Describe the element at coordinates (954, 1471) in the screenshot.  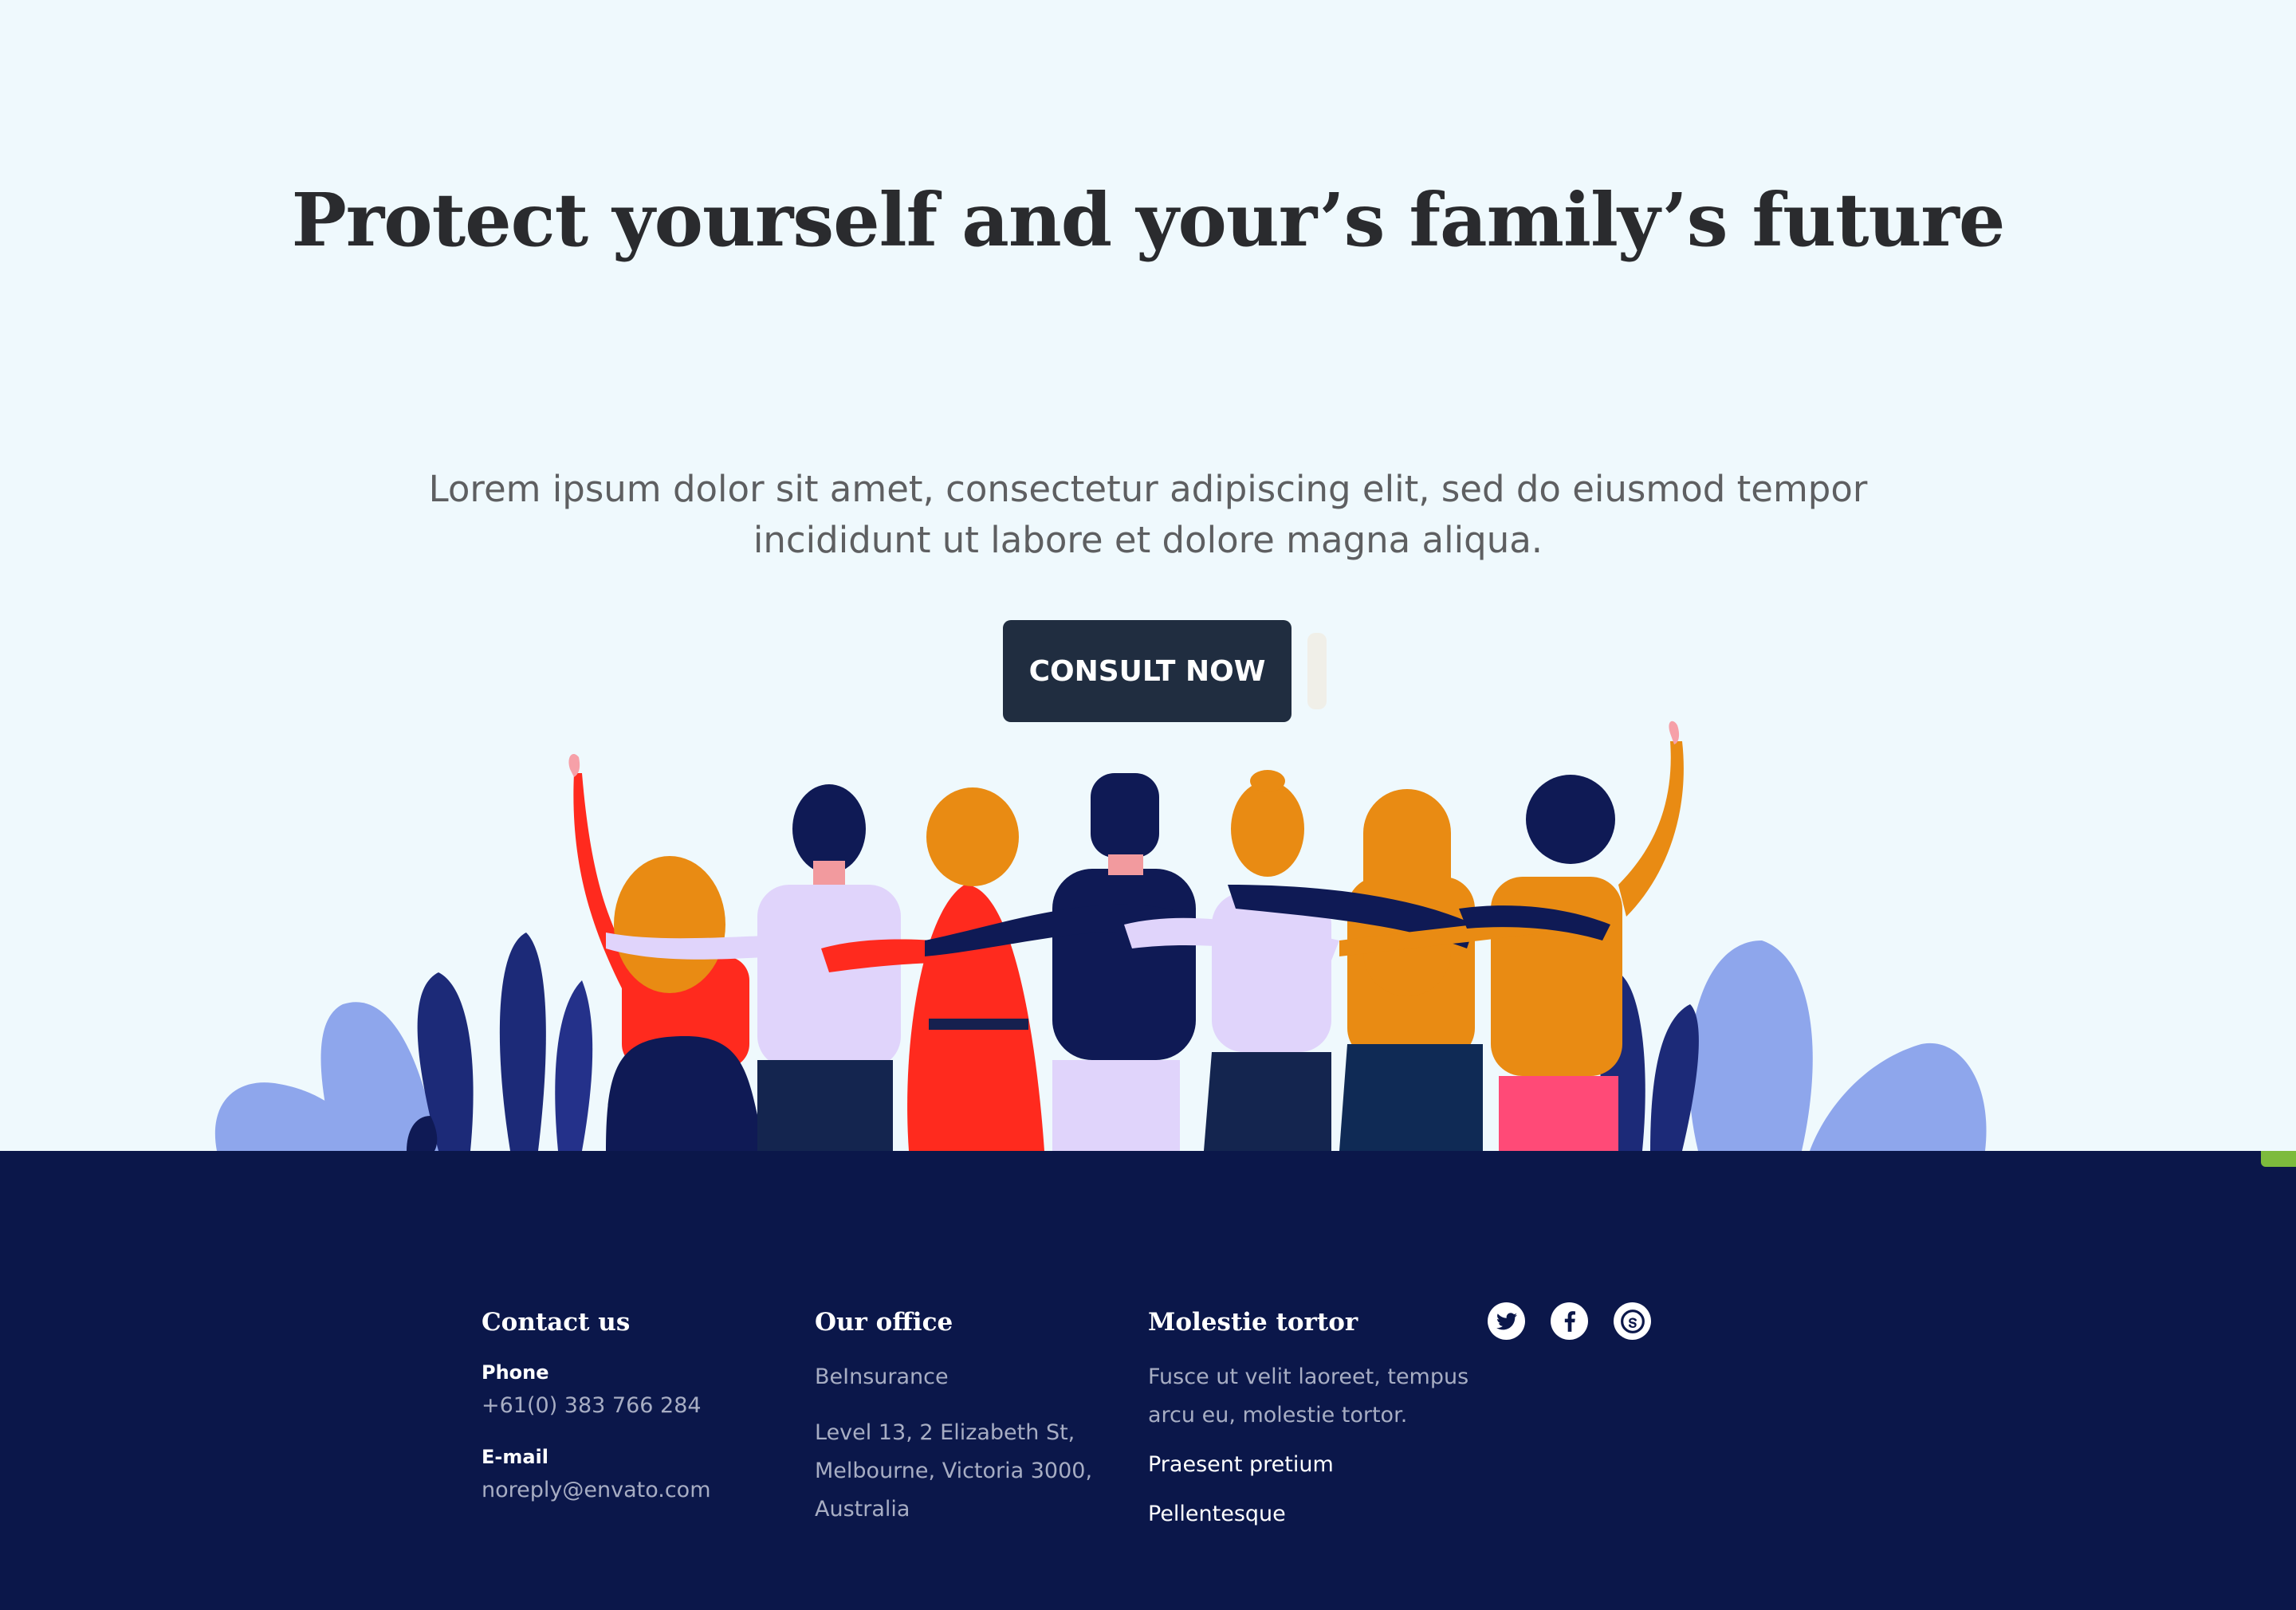
I see `office-address-line2: Melbourne, Victoria 3000,` at that location.